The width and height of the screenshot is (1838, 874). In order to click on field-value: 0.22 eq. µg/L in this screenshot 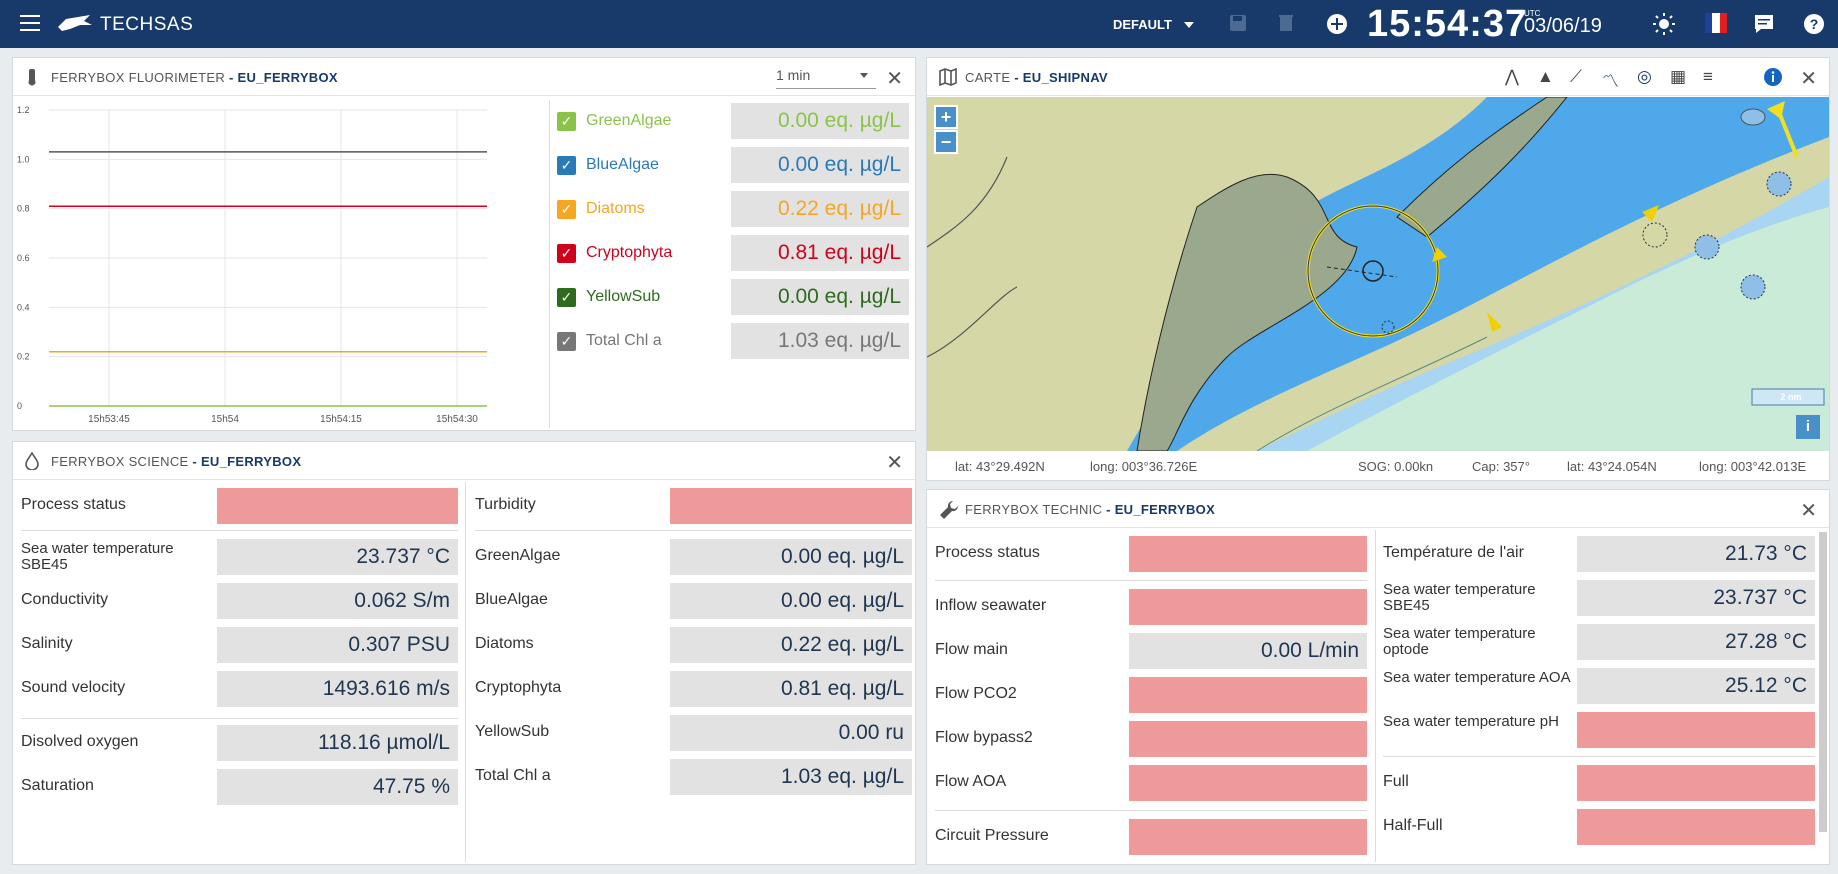, I will do `click(791, 645)`.